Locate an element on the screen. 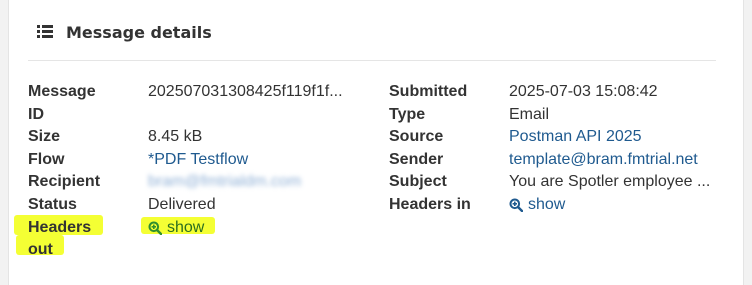 This screenshot has height=285, width=752. recipient-label: Recipient is located at coordinates (64, 182).